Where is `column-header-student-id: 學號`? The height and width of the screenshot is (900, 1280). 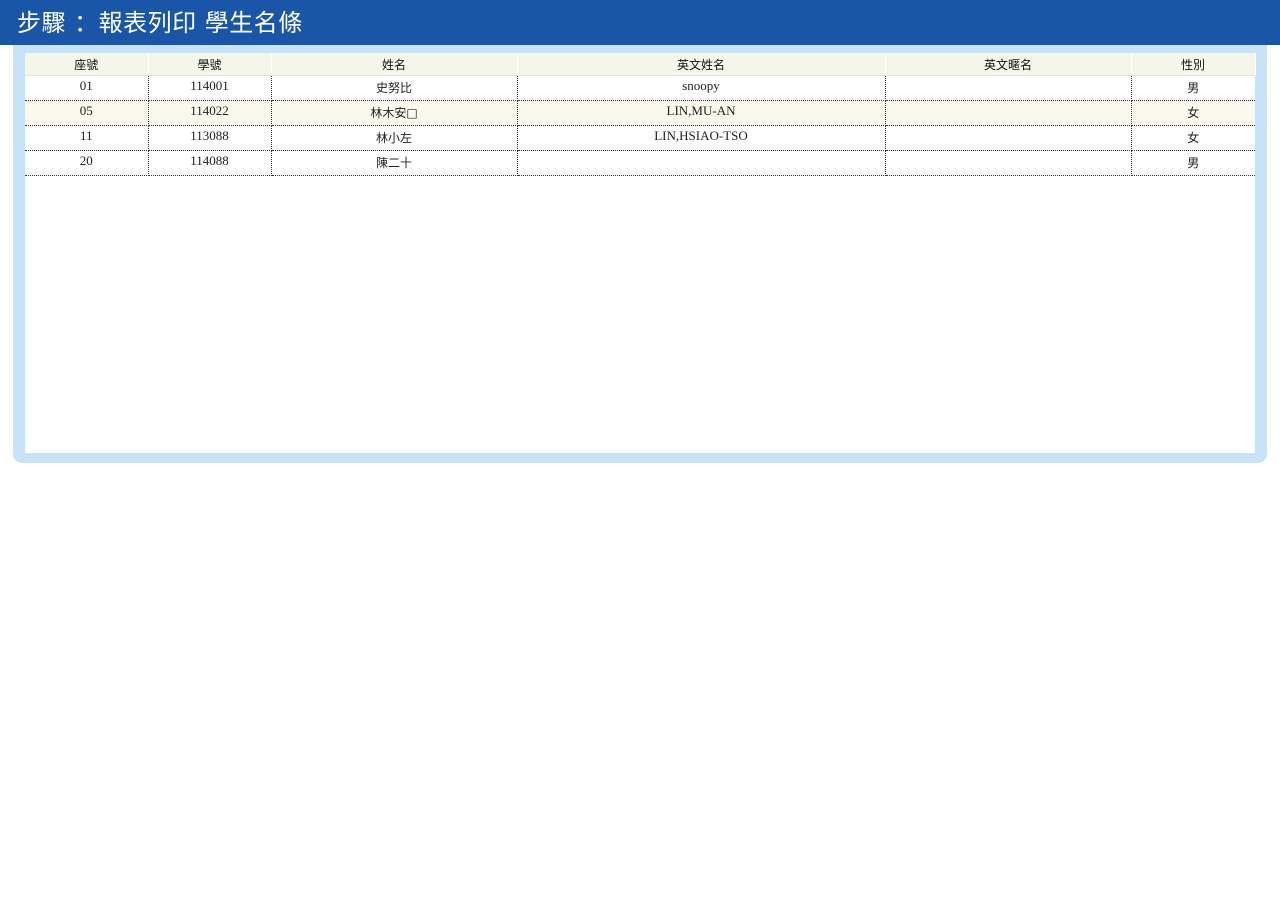 column-header-student-id: 學號 is located at coordinates (210, 64).